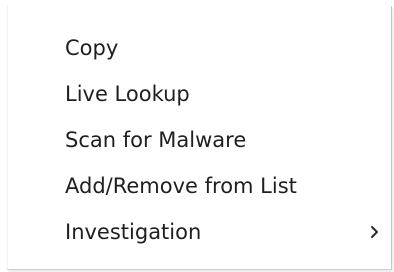  What do you see at coordinates (127, 94) in the screenshot?
I see `menu-item-label: Live Lookup` at bounding box center [127, 94].